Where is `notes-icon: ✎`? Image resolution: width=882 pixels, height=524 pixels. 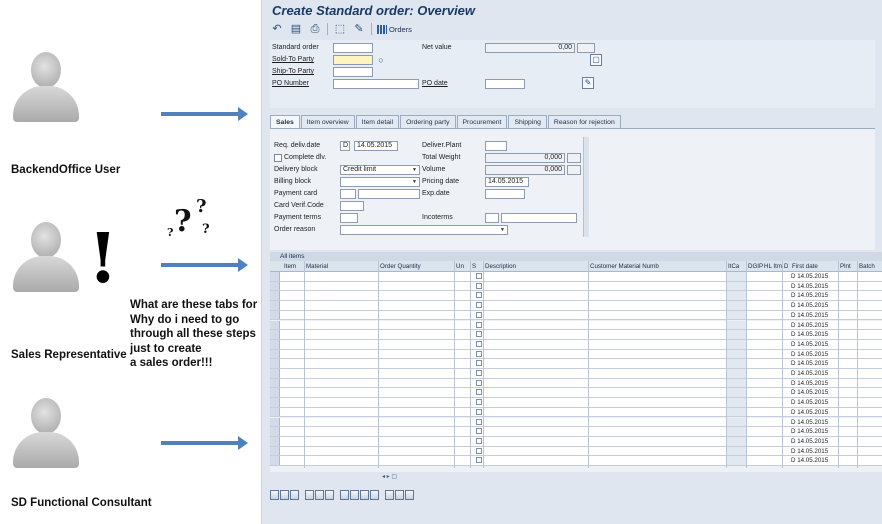
notes-icon: ✎ is located at coordinates (588, 83).